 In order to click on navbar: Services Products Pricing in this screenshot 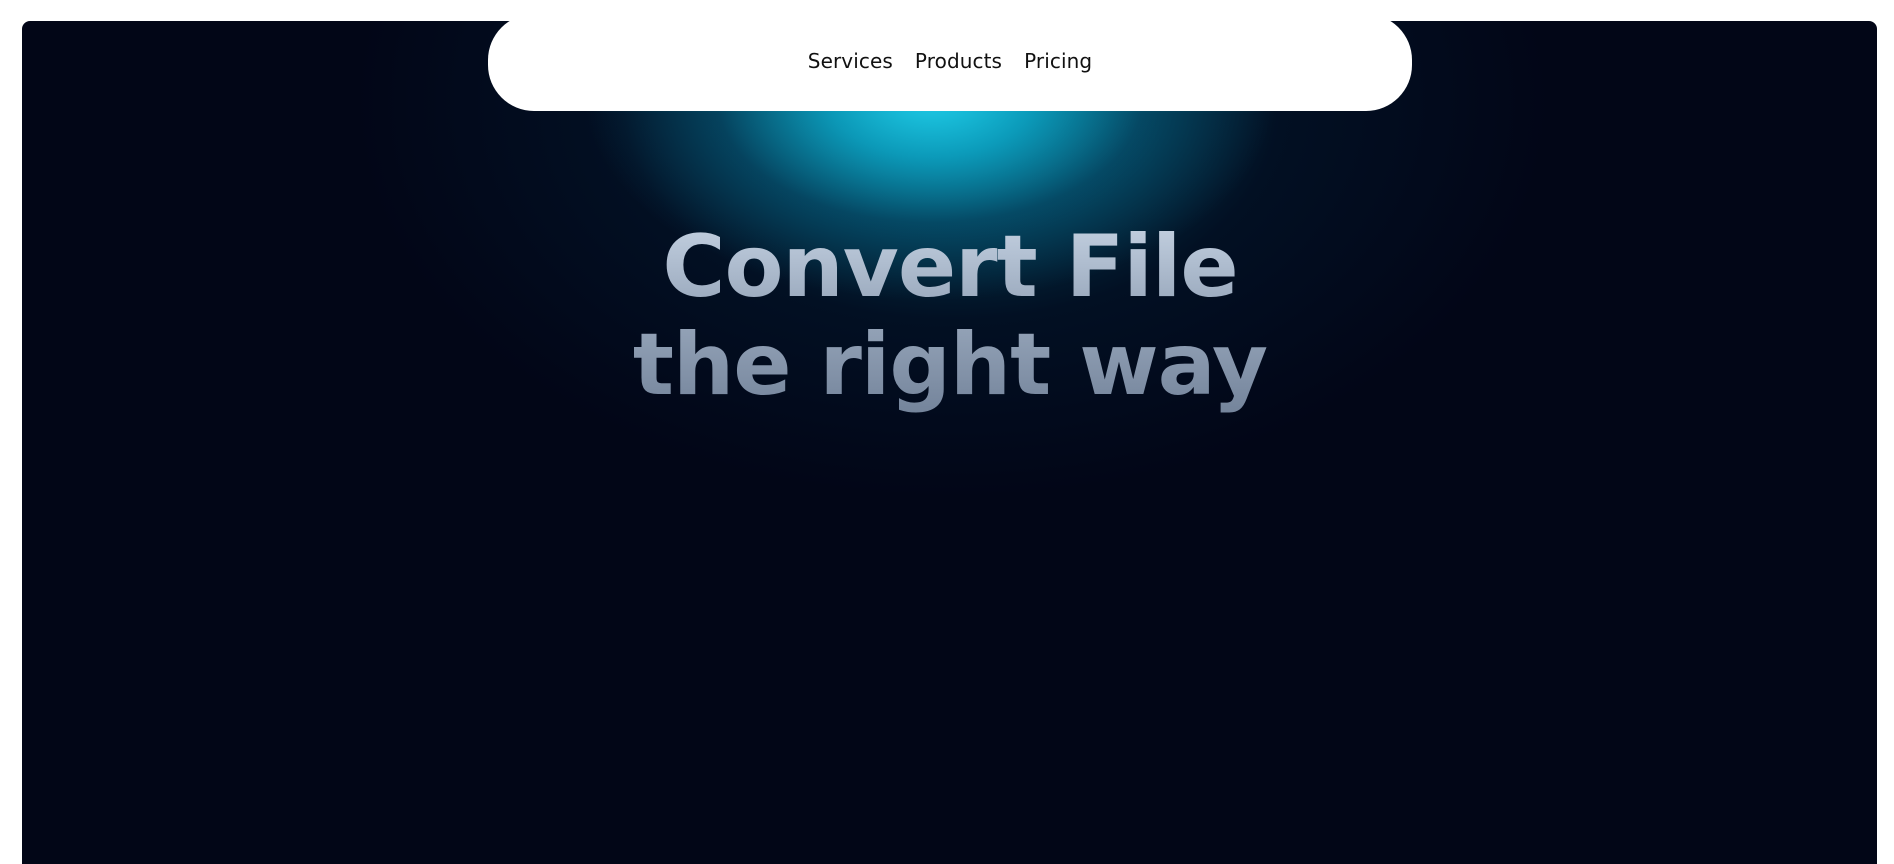, I will do `click(950, 62)`.